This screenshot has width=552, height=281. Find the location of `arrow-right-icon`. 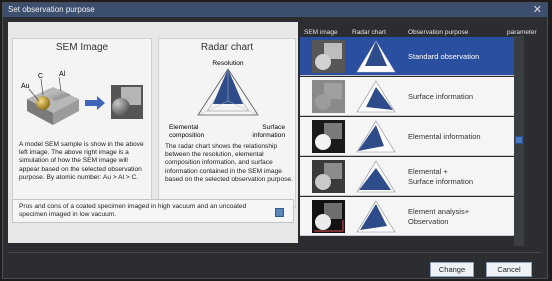

arrow-right-icon is located at coordinates (95, 103).